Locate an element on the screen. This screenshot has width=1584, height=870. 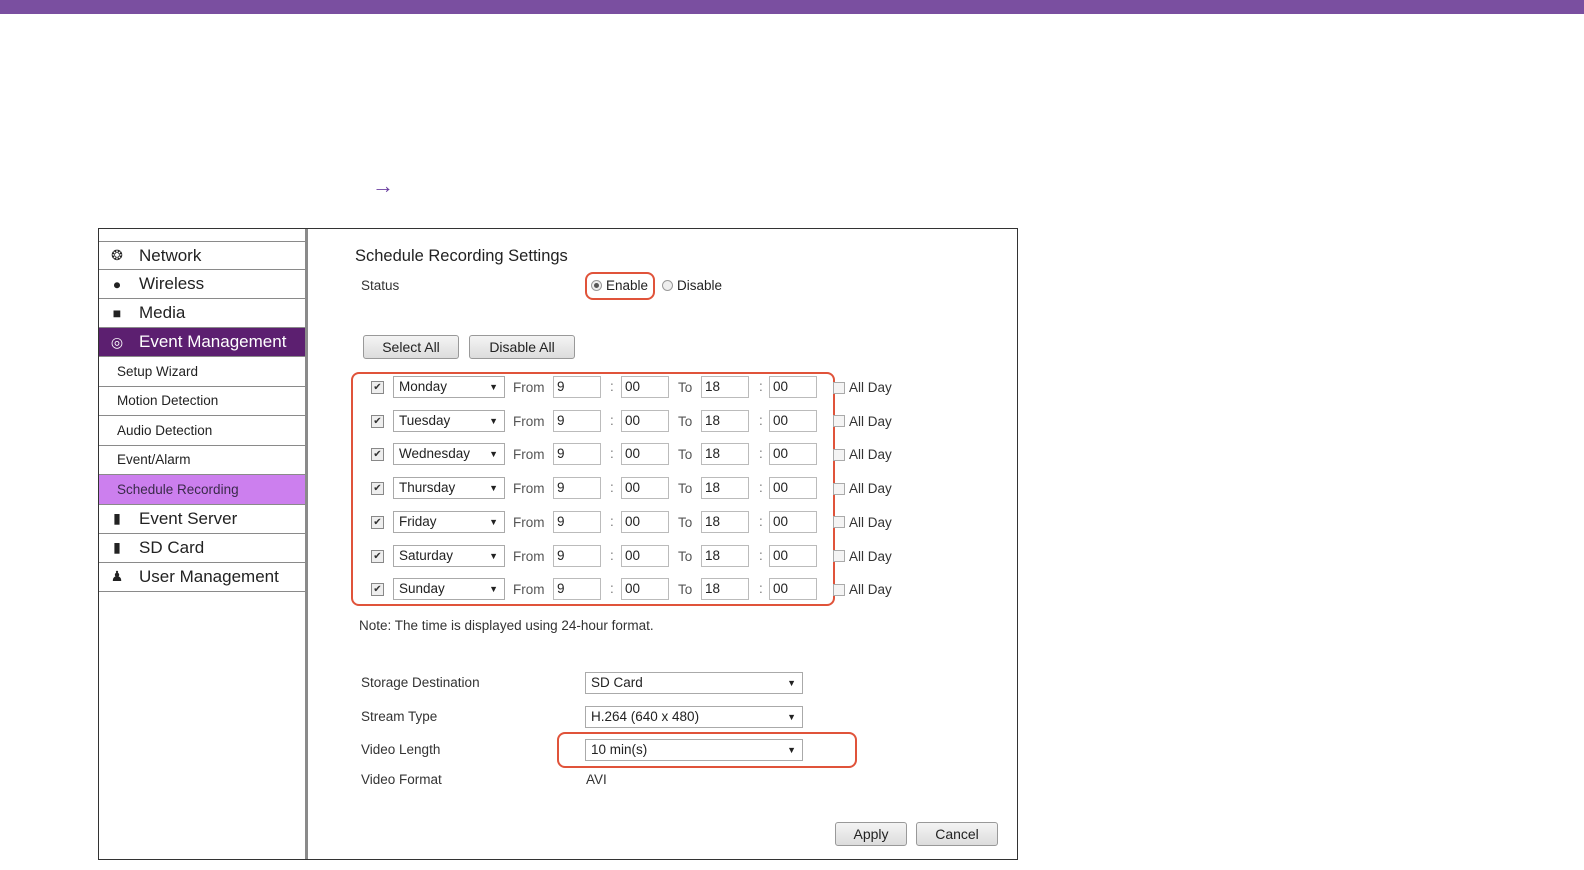
day-select: Thursday ▼ is located at coordinates (449, 488).